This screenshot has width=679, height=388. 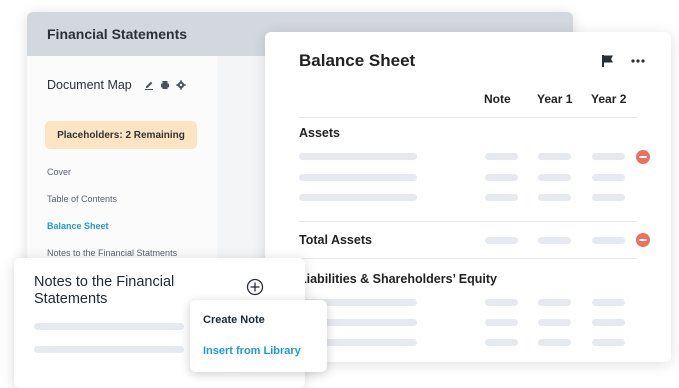 I want to click on section-liabilities: Liabilities & Shareholders’ Equity, so click(x=398, y=279).